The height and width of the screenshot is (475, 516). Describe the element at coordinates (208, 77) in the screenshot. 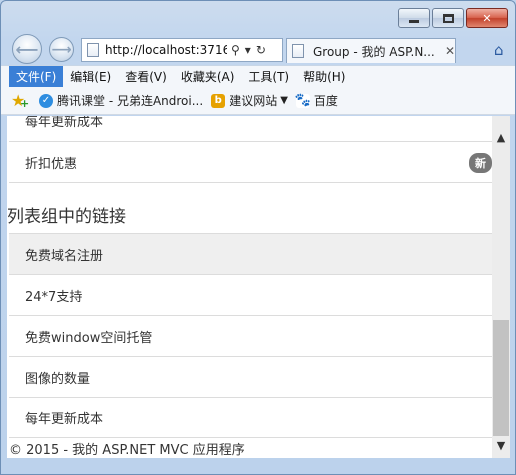

I see `menu-favorites: 收藏夹(A)` at that location.